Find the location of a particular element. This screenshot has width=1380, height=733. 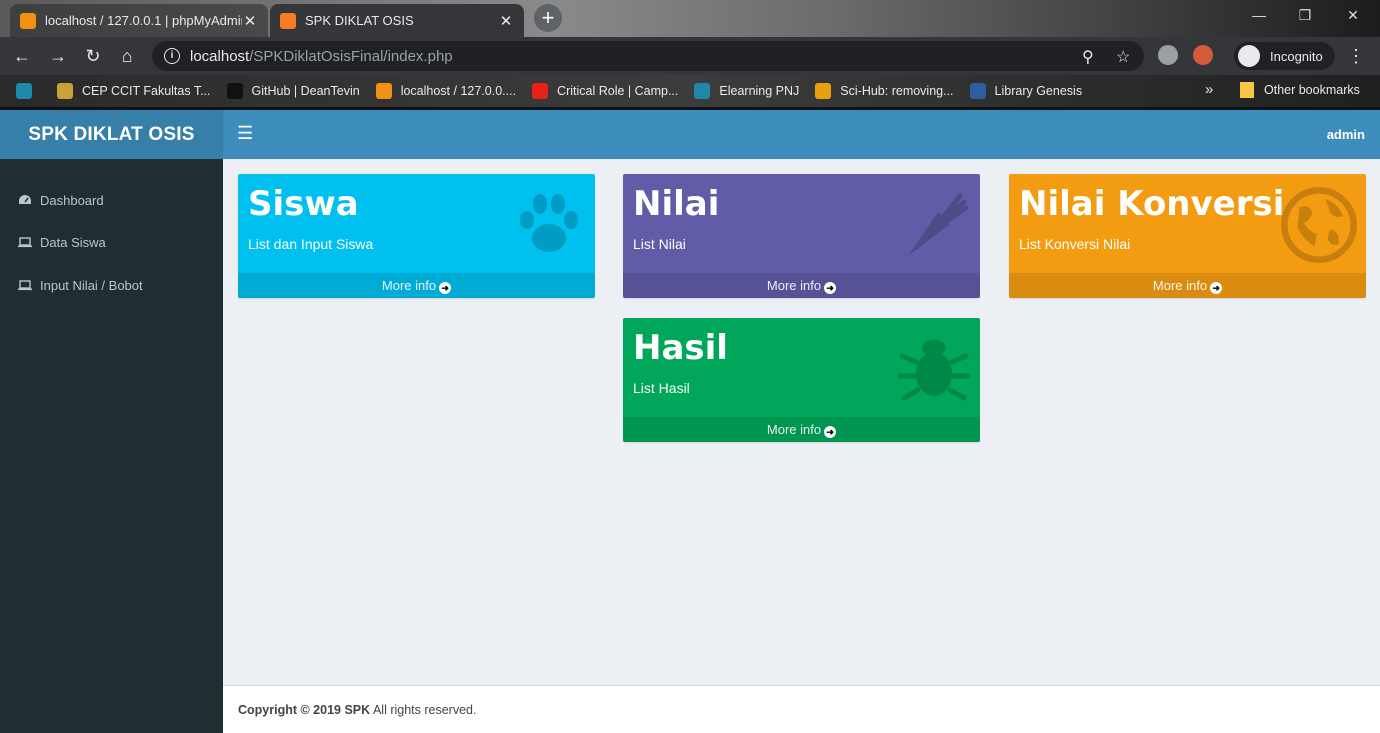

bug-icon is located at coordinates (934, 370).